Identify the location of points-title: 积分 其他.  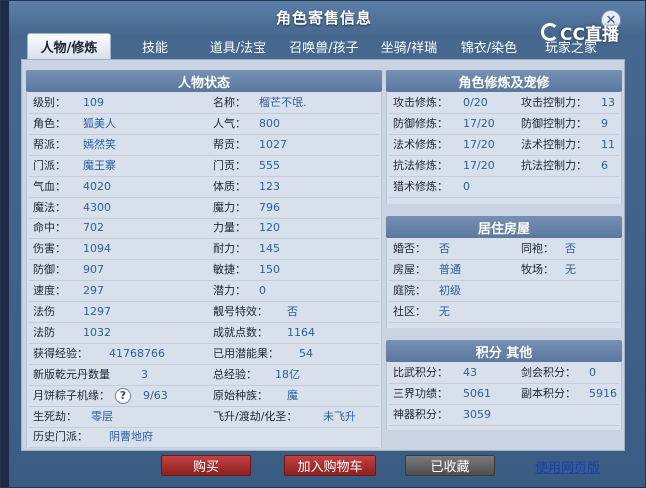
(504, 353).